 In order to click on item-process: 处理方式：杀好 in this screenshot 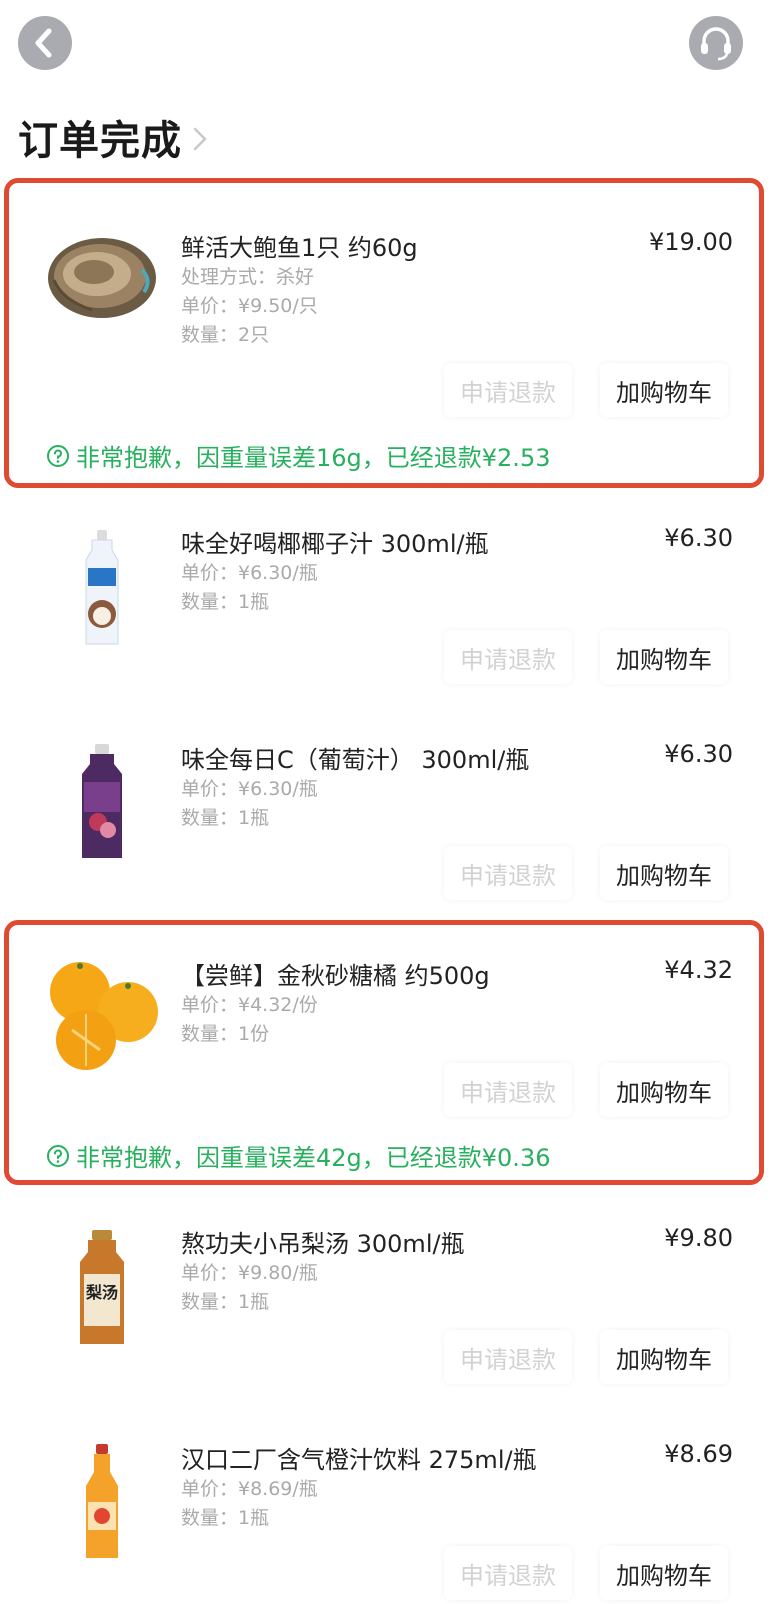, I will do `click(248, 277)`.